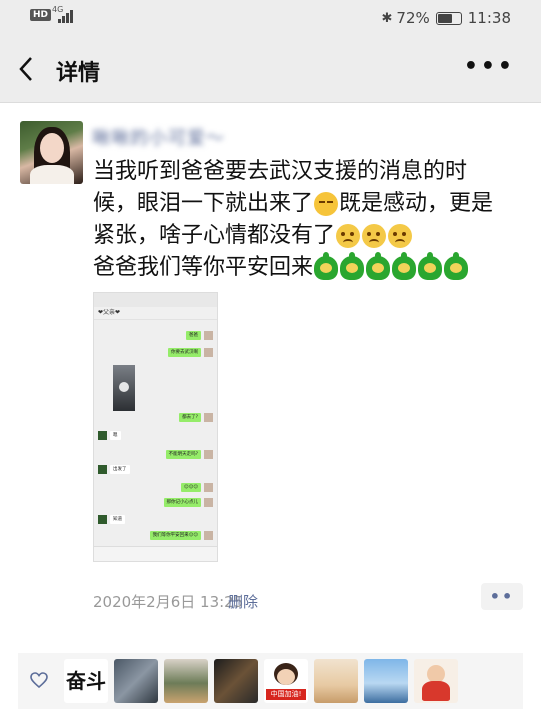 Image resolution: width=541 pixels, height=713 pixels. Describe the element at coordinates (41, 15) in the screenshot. I see `hd-badge: HD` at that location.